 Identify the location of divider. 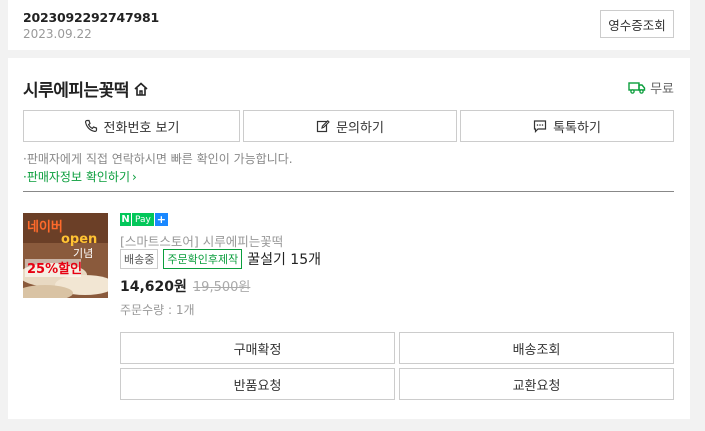
(348, 191).